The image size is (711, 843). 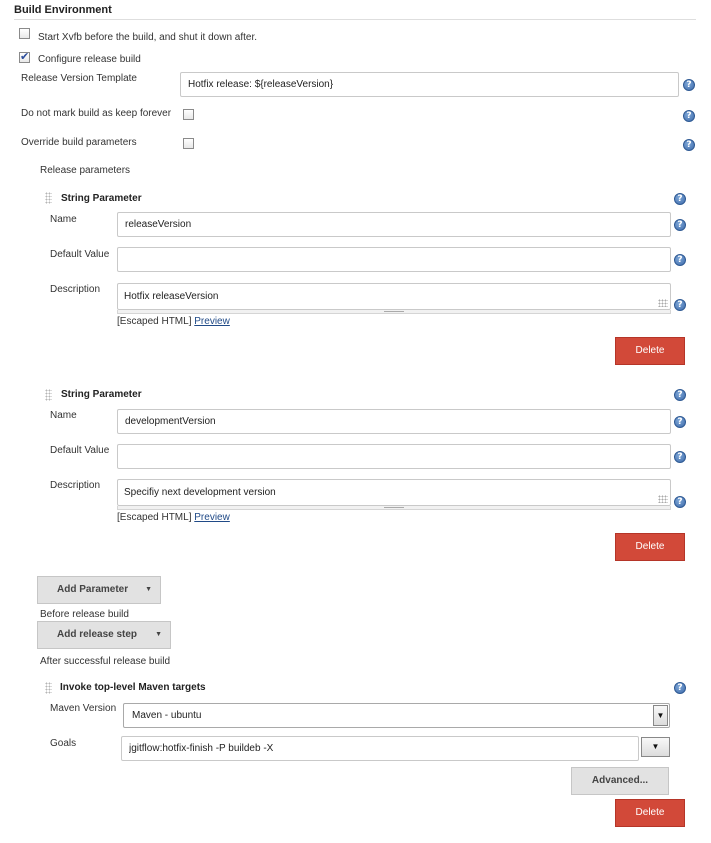 I want to click on release-parameters-label: Release parameters, so click(x=85, y=170).